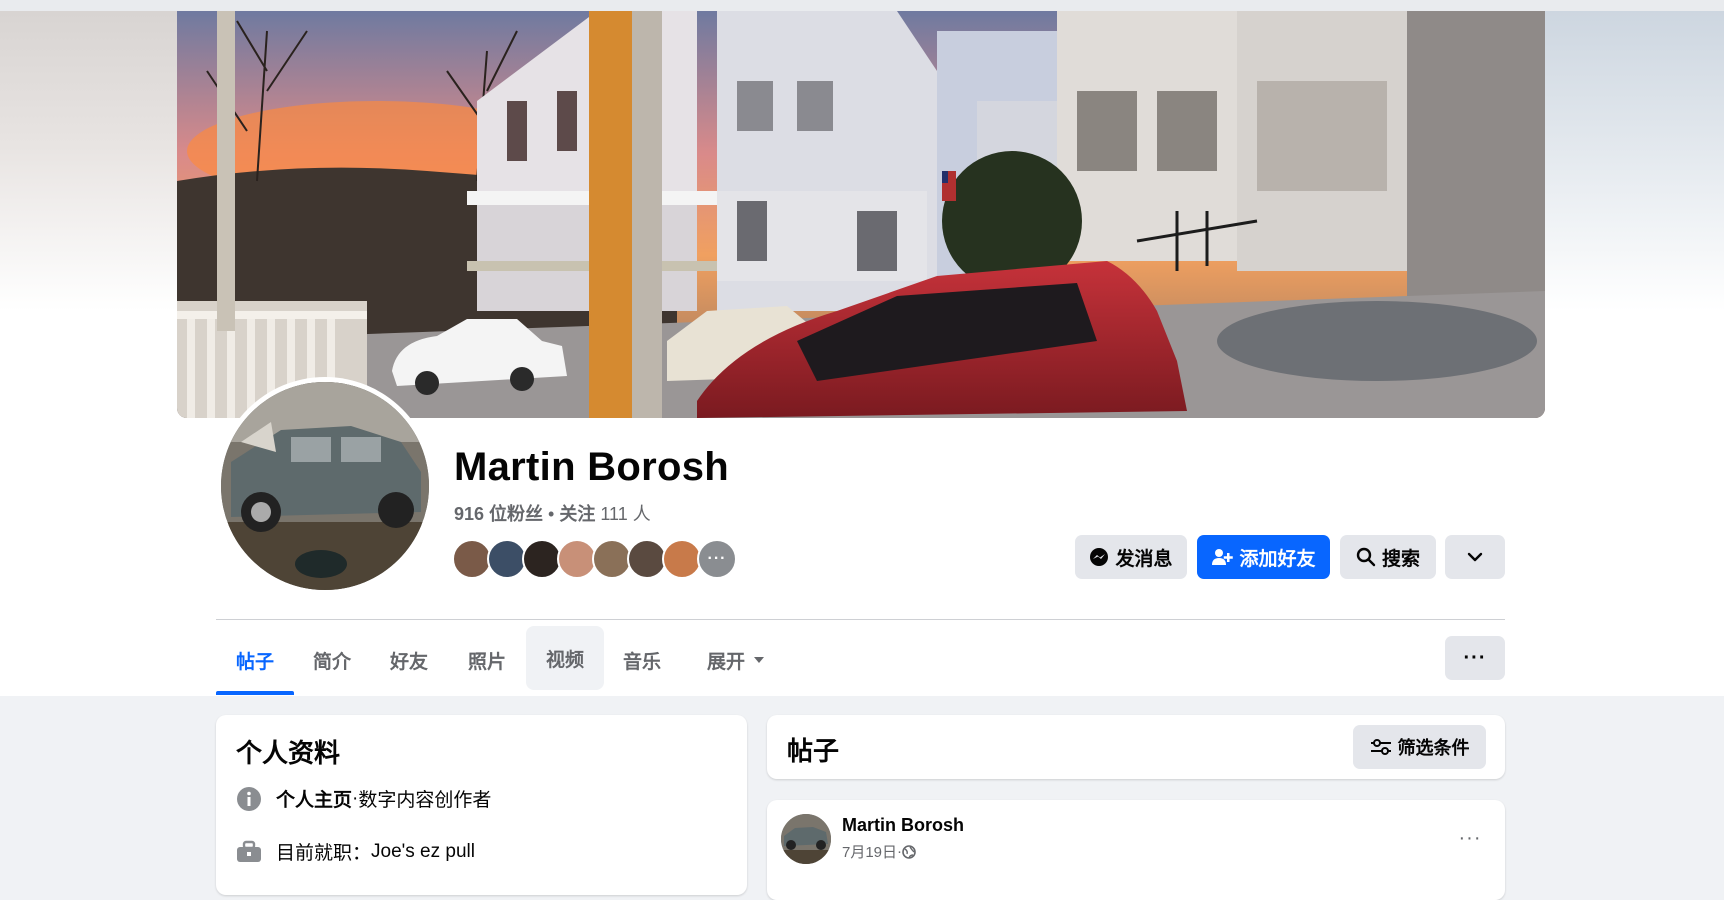  I want to click on tab-friends: 好友, so click(409, 660).